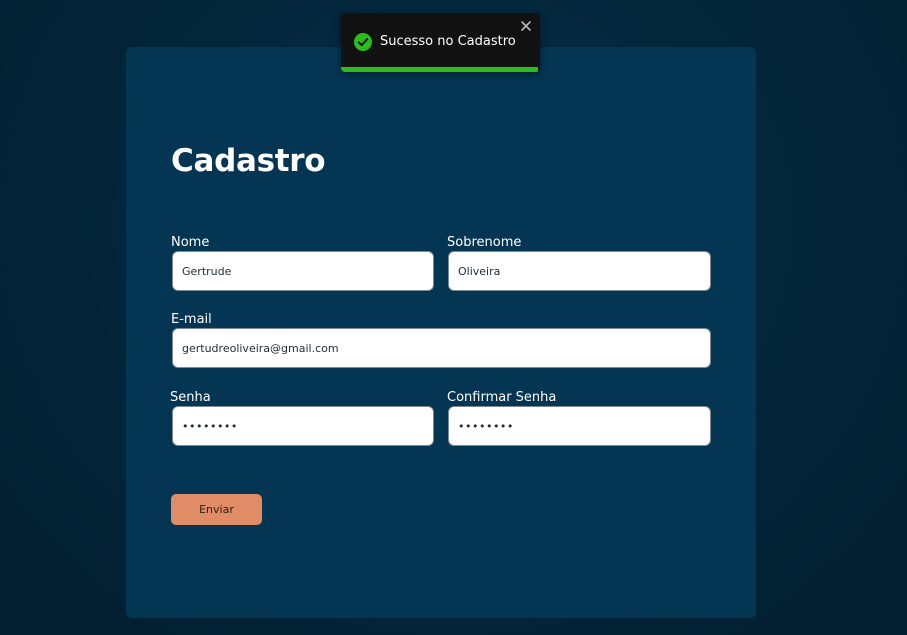 This screenshot has height=635, width=907. What do you see at coordinates (216, 509) in the screenshot?
I see `enviar-button: Enviar` at bounding box center [216, 509].